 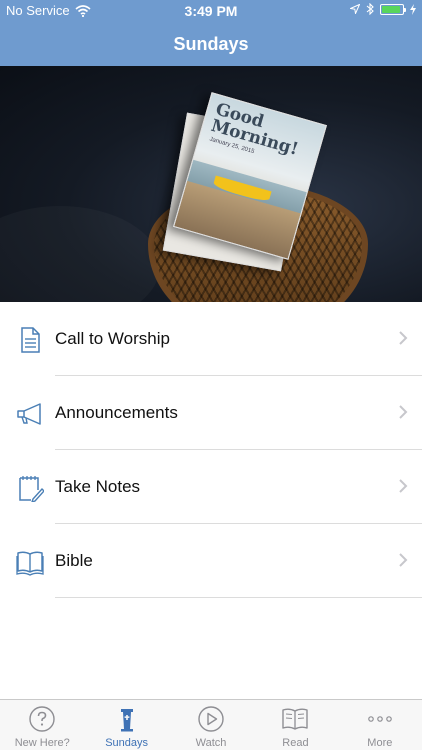 I want to click on menu-item-label: Call to Worship, so click(x=112, y=338).